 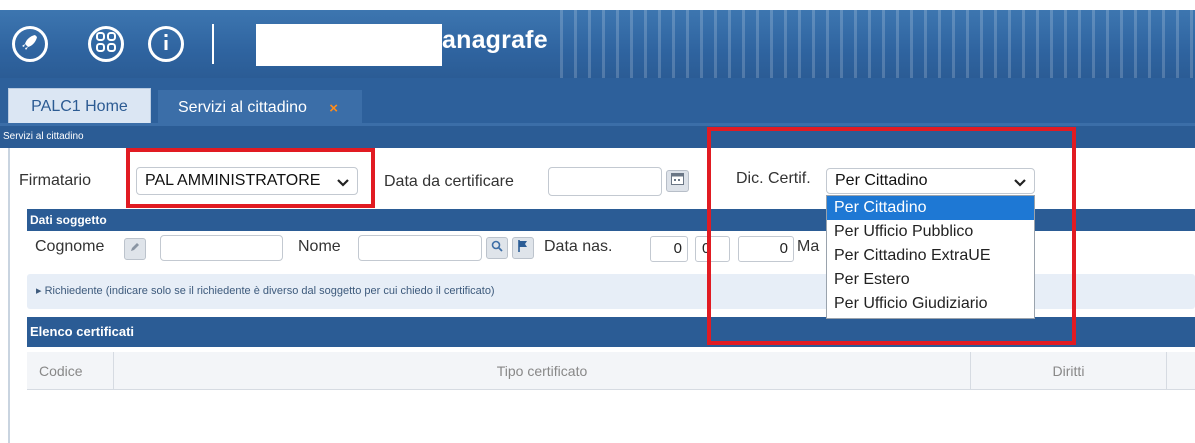 What do you see at coordinates (578, 246) in the screenshot?
I see `data-nas-label: Data nas.` at bounding box center [578, 246].